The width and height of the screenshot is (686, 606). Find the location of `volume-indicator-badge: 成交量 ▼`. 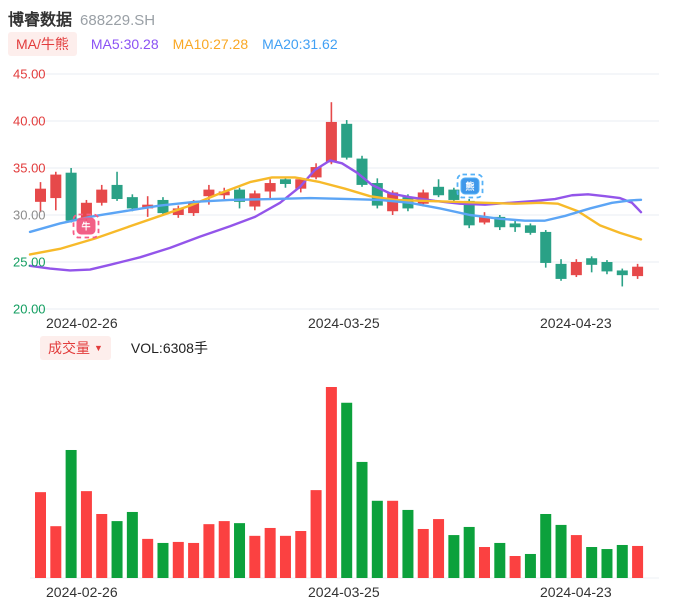

volume-indicator-badge: 成交量 ▼ is located at coordinates (75, 348).